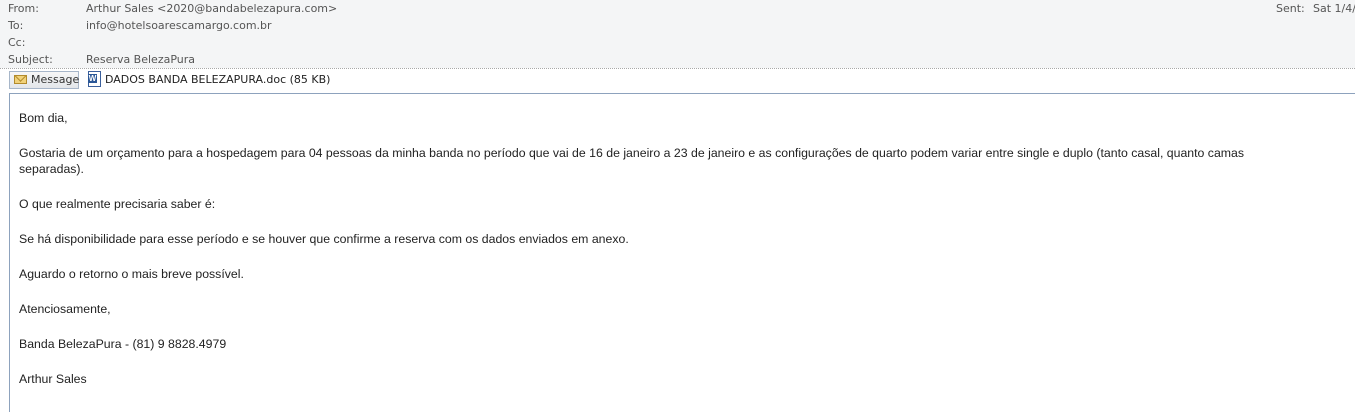 This screenshot has height=412, width=1355. What do you see at coordinates (23, 8) in the screenshot?
I see `from-label: From:` at bounding box center [23, 8].